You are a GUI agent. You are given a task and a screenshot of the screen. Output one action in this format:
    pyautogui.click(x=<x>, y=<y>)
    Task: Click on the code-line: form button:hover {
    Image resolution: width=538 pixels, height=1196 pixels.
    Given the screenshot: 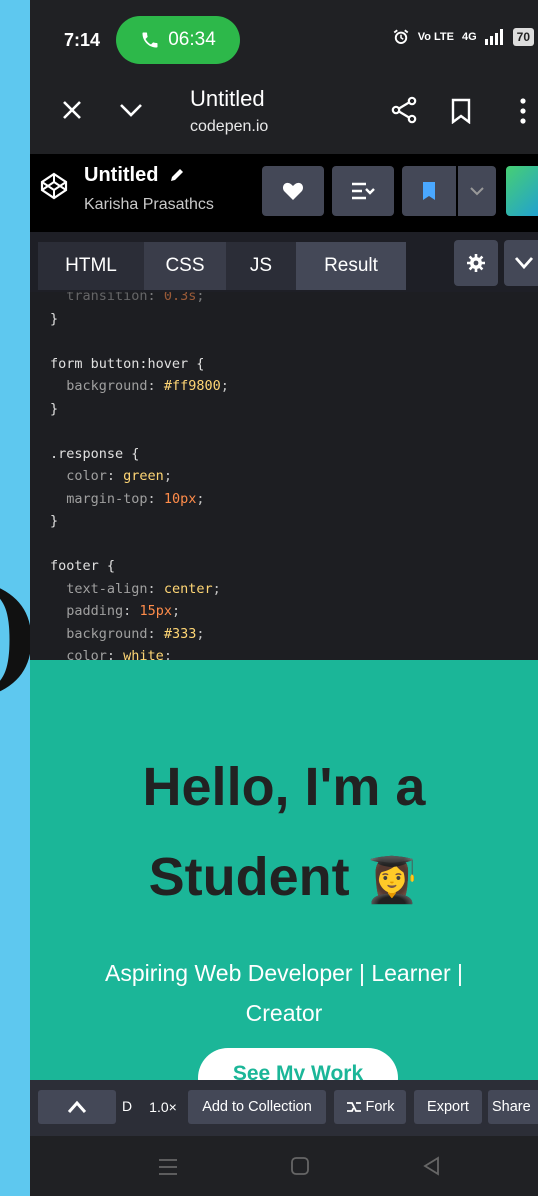 What is the action you would take?
    pyautogui.click(x=127, y=363)
    